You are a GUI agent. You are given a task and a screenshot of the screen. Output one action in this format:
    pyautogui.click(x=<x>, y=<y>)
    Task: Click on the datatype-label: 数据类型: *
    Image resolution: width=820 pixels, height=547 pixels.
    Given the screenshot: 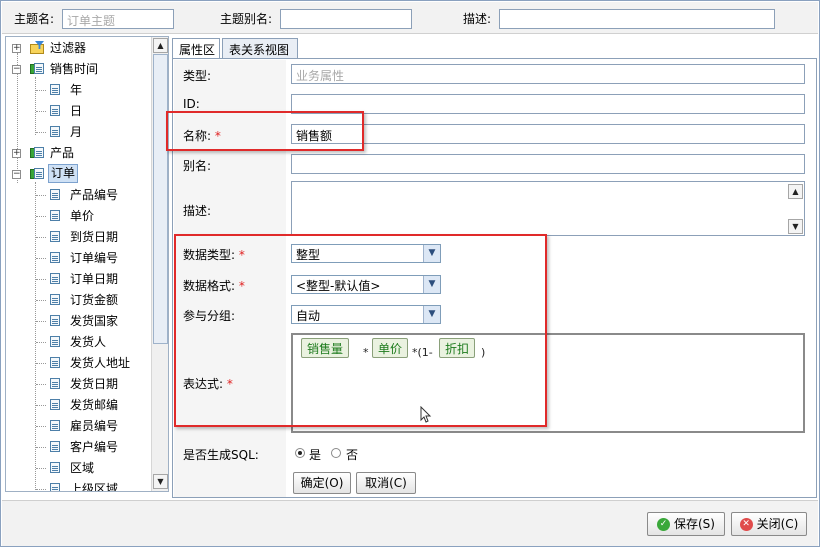 What is the action you would take?
    pyautogui.click(x=214, y=255)
    